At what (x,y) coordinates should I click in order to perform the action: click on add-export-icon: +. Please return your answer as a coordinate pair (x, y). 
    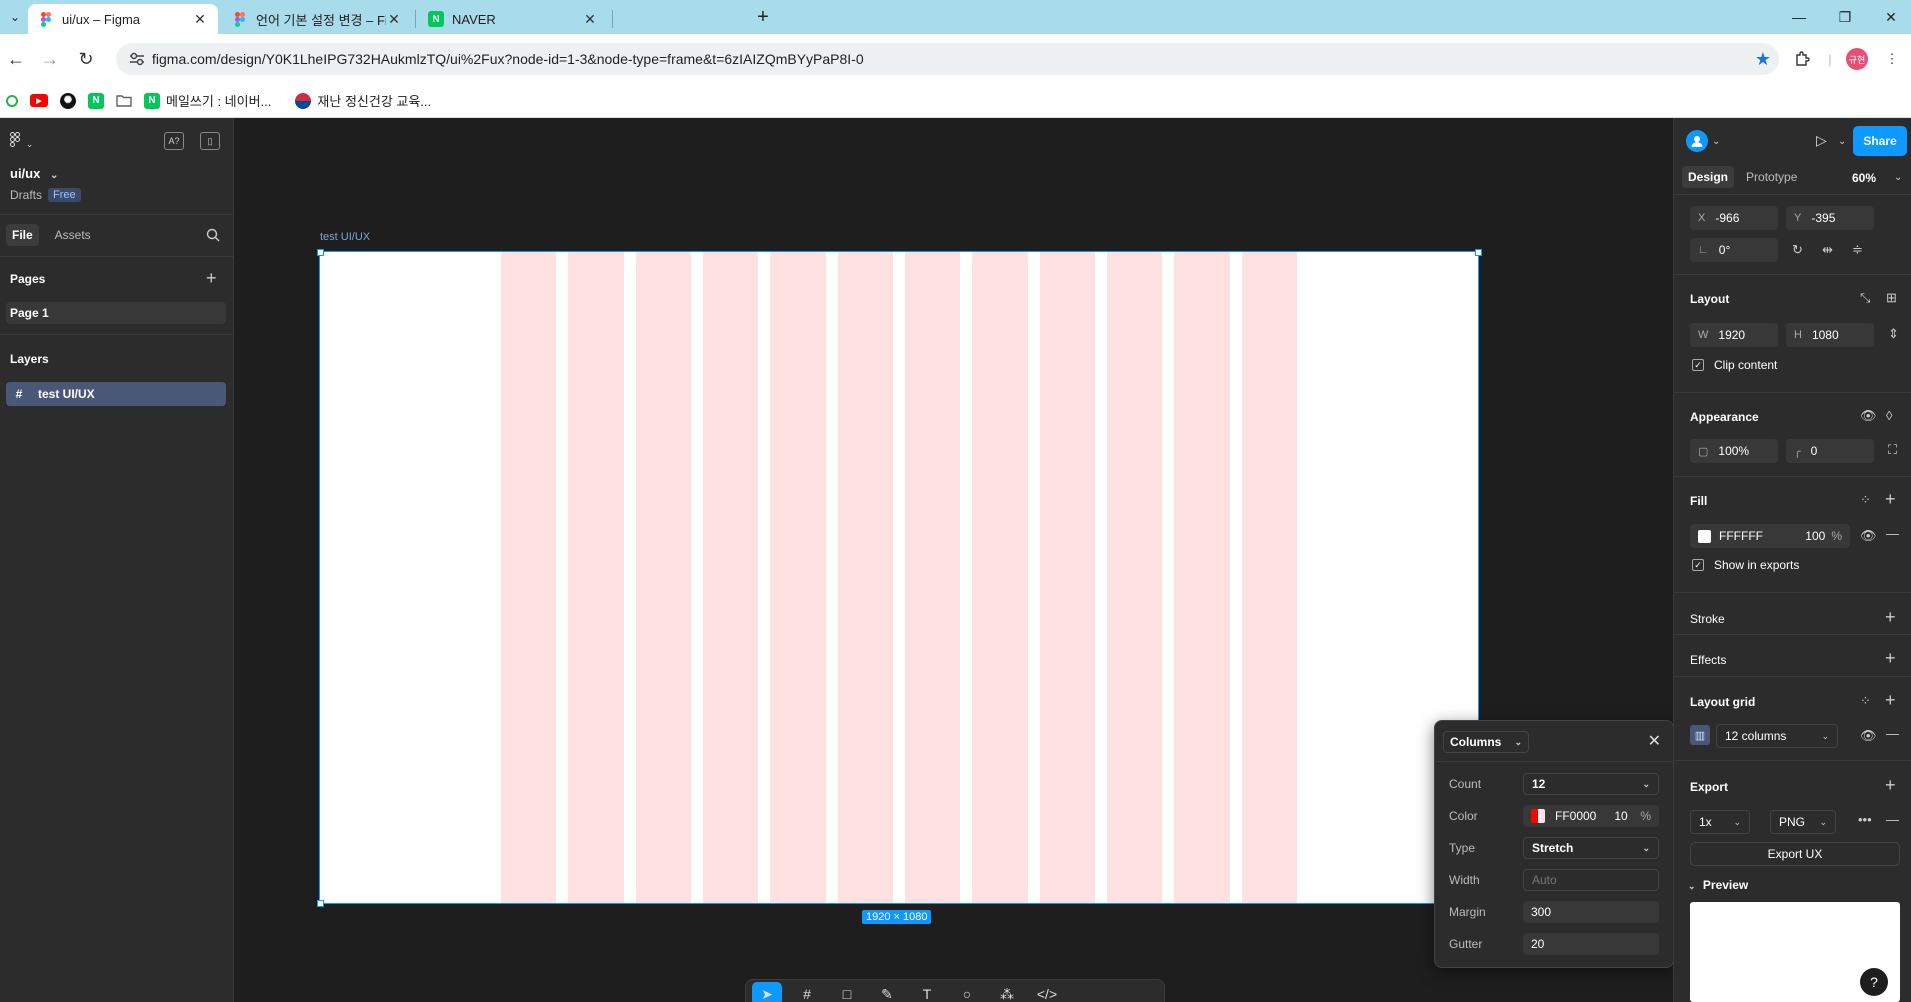
    Looking at the image, I should click on (1890, 785).